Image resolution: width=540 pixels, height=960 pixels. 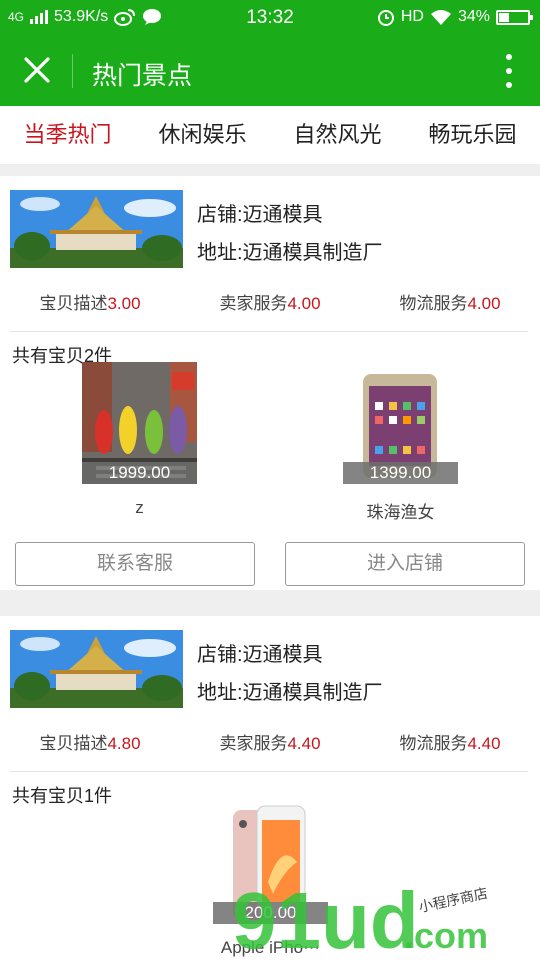 I want to click on rating-seller-service: 卖家服务4.00, so click(x=270, y=303).